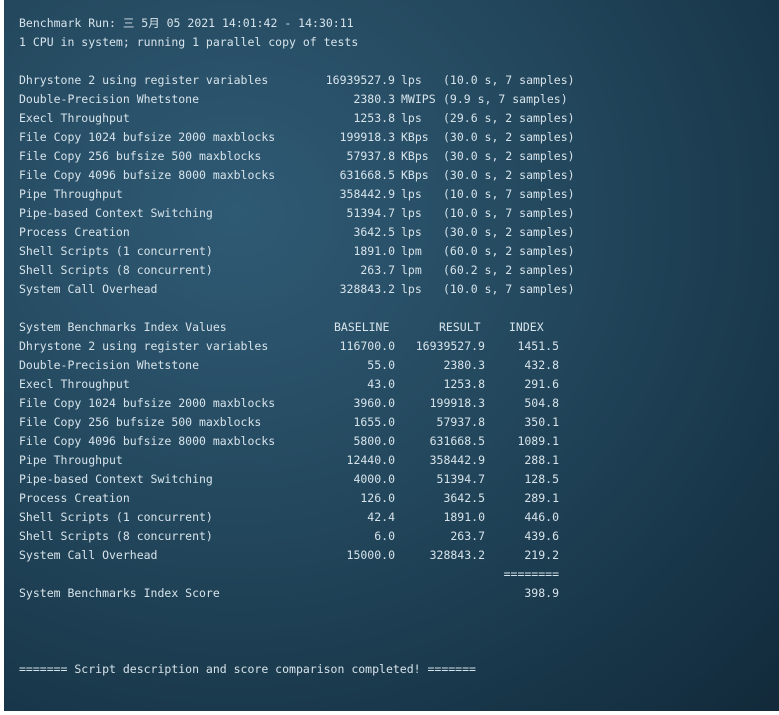 The height and width of the screenshot is (715, 779). Describe the element at coordinates (541, 422) in the screenshot. I see `index-row-index: 350.1` at that location.